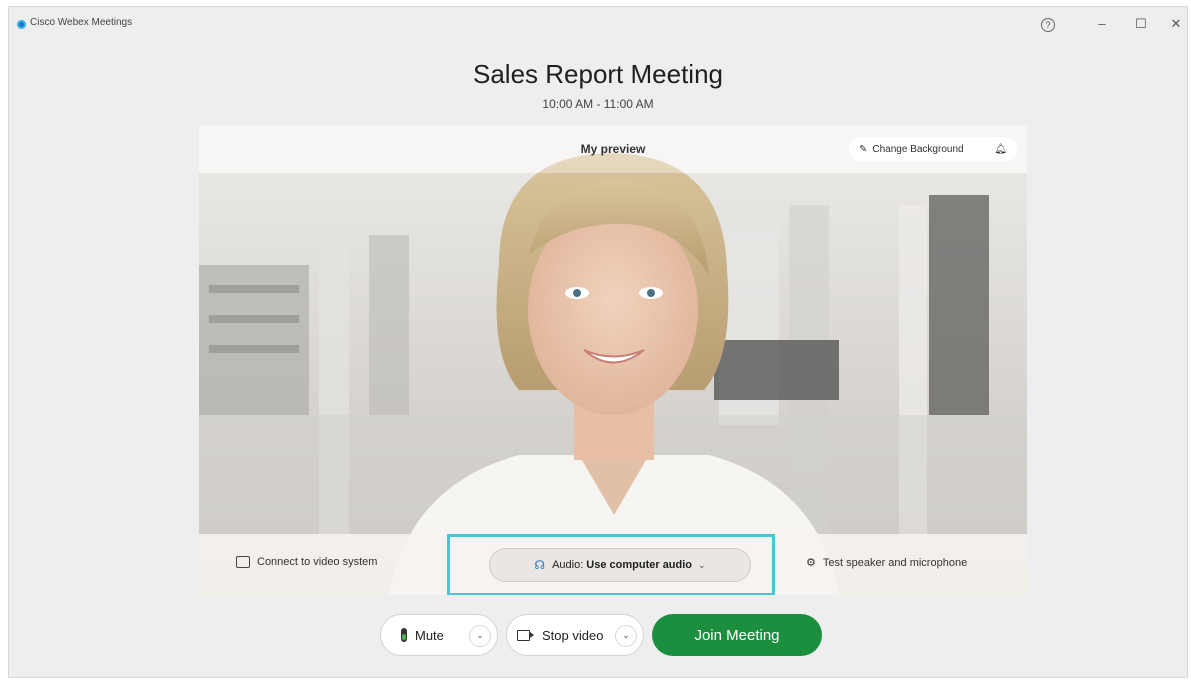  I want to click on connect-video-system-button: Connect to video system, so click(306, 562).